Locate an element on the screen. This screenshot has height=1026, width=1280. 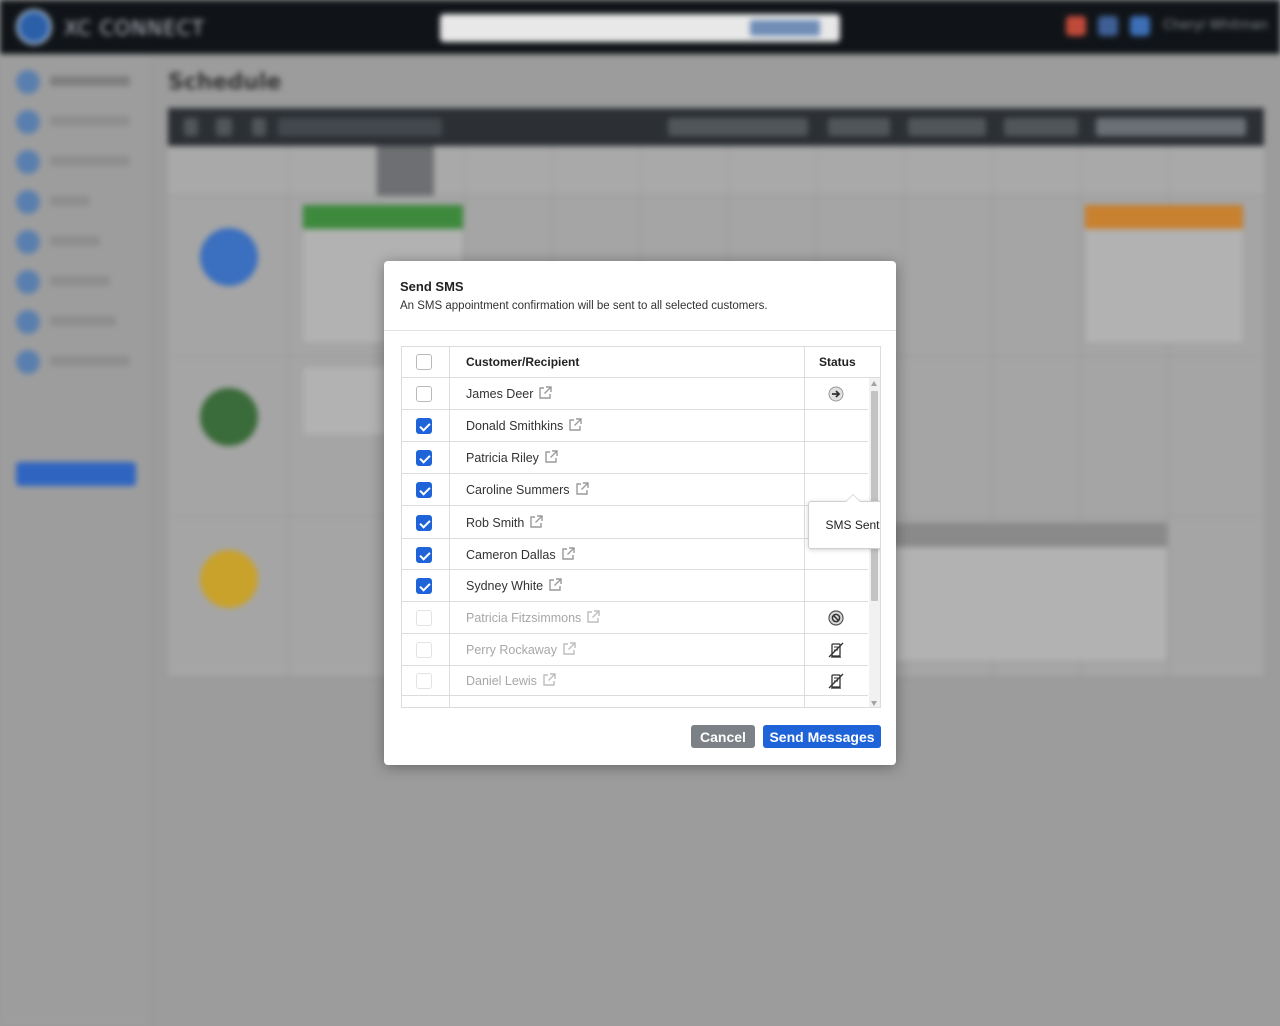
table-row: James Deer is located at coordinates (635, 394).